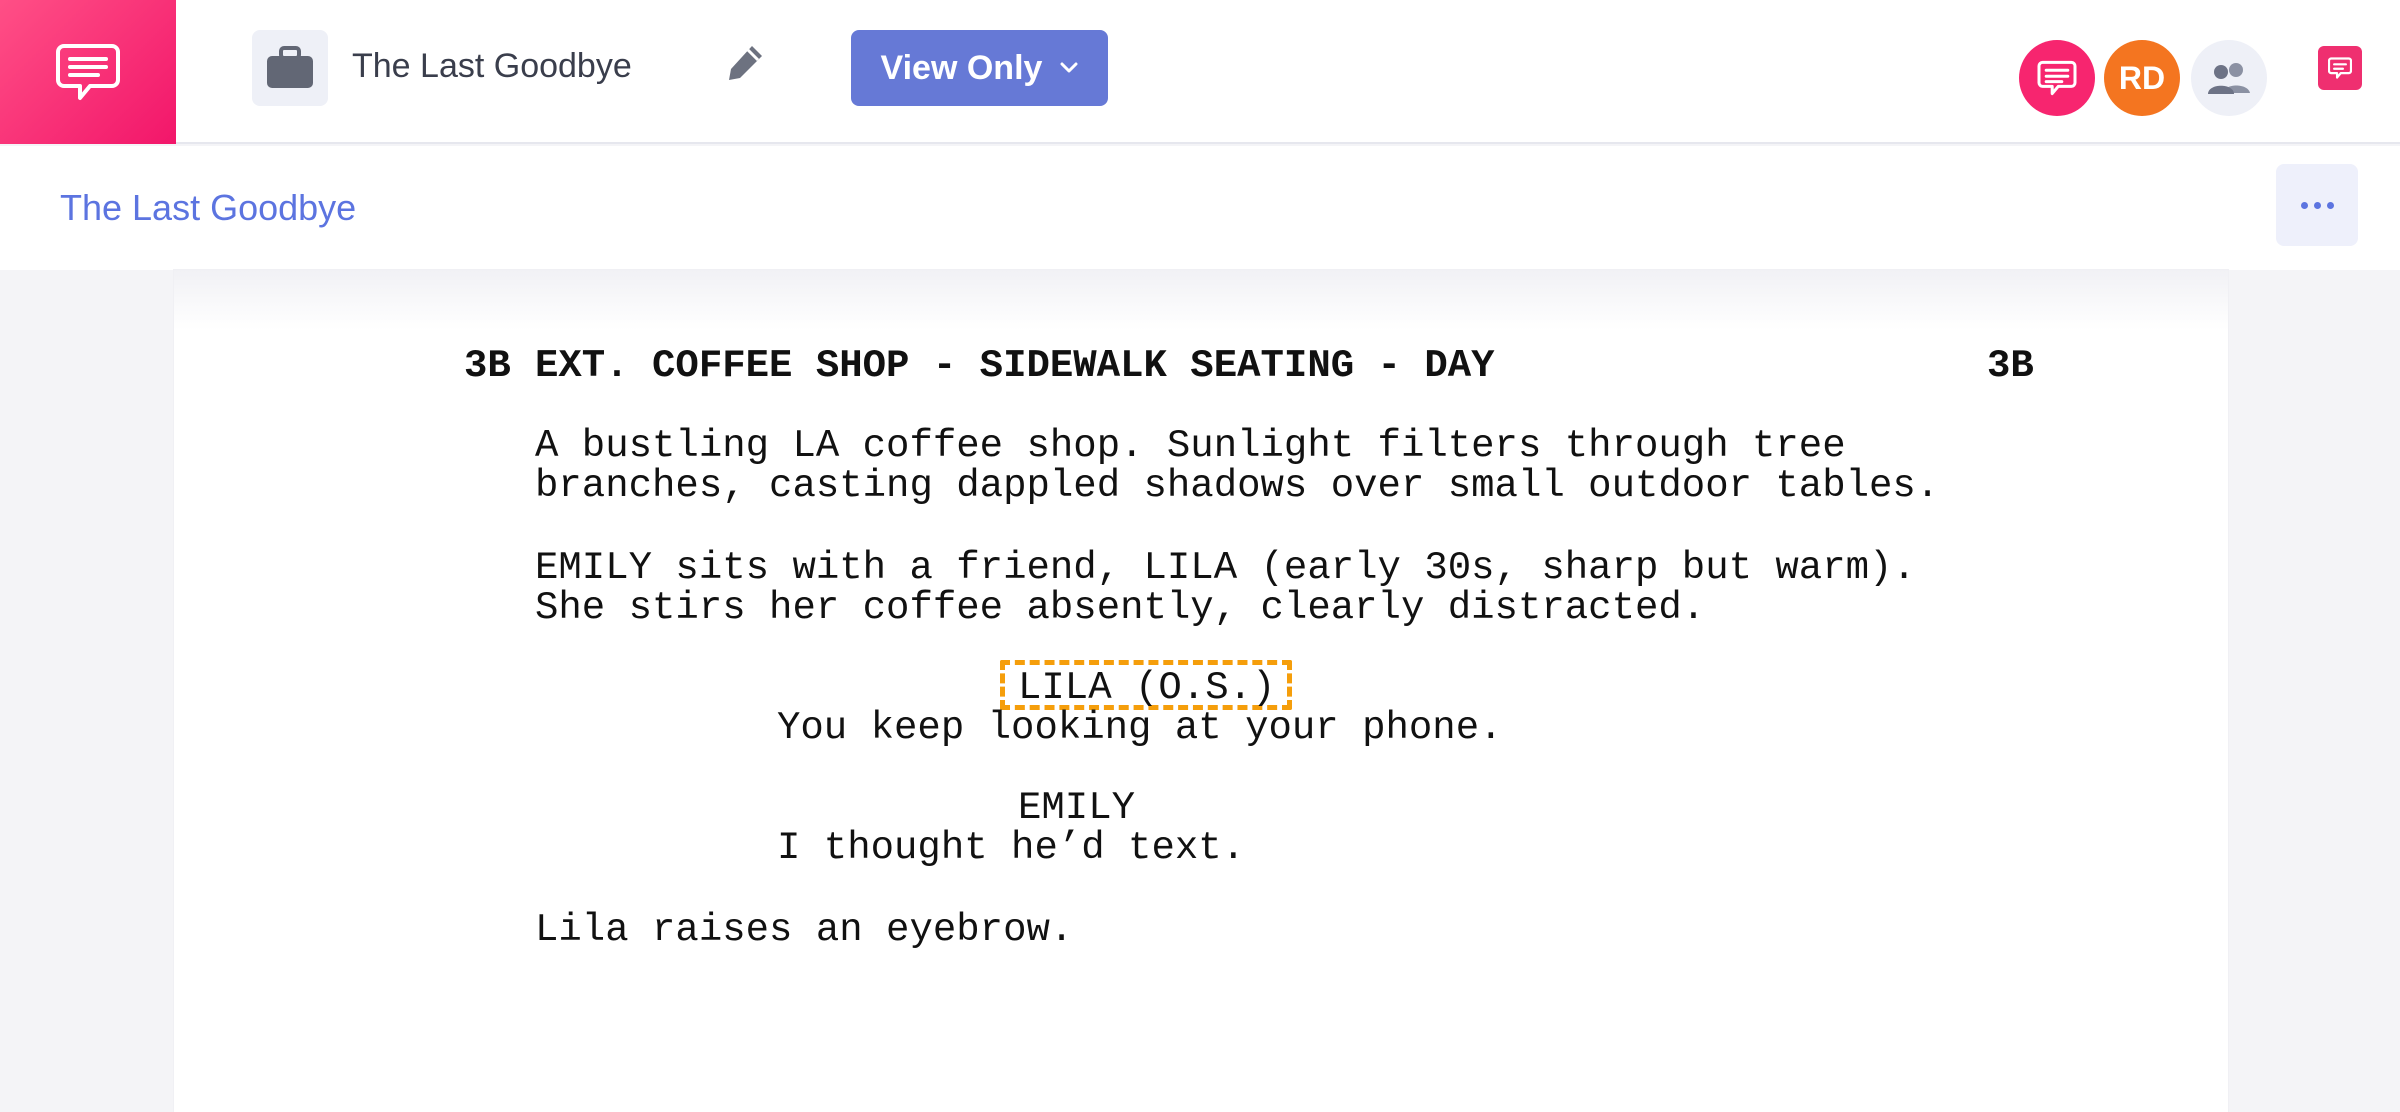  What do you see at coordinates (1076, 808) in the screenshot?
I see `character-name: EMILY` at bounding box center [1076, 808].